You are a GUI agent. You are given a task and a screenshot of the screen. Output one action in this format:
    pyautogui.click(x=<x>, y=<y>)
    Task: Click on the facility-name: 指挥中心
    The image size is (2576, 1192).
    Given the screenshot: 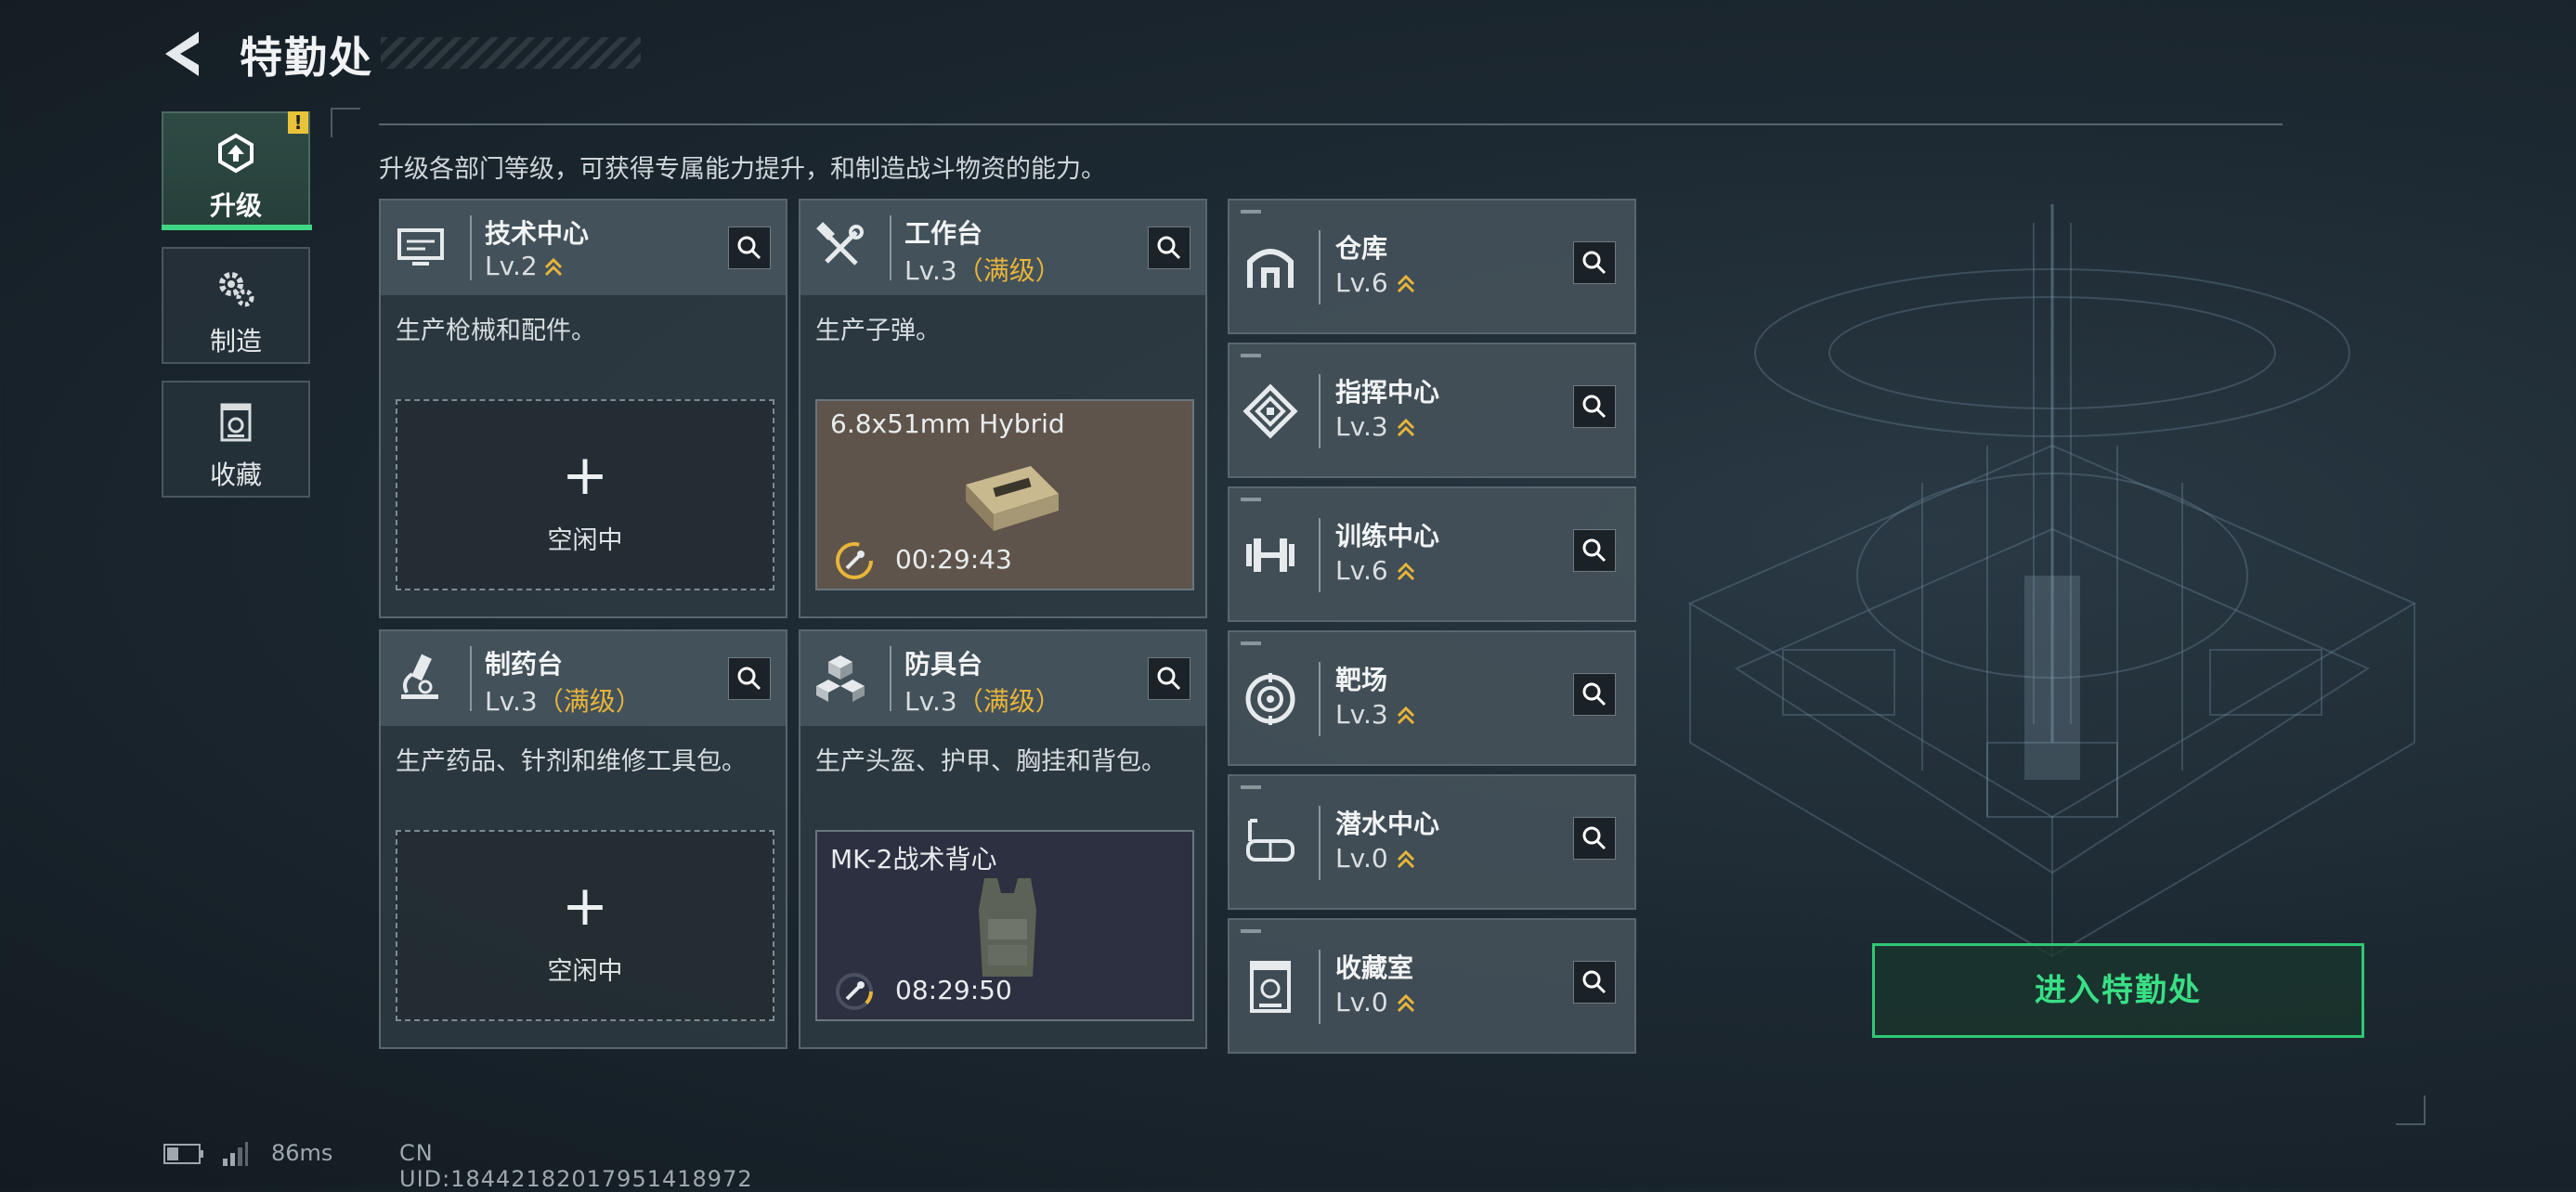 What is the action you would take?
    pyautogui.click(x=1387, y=393)
    